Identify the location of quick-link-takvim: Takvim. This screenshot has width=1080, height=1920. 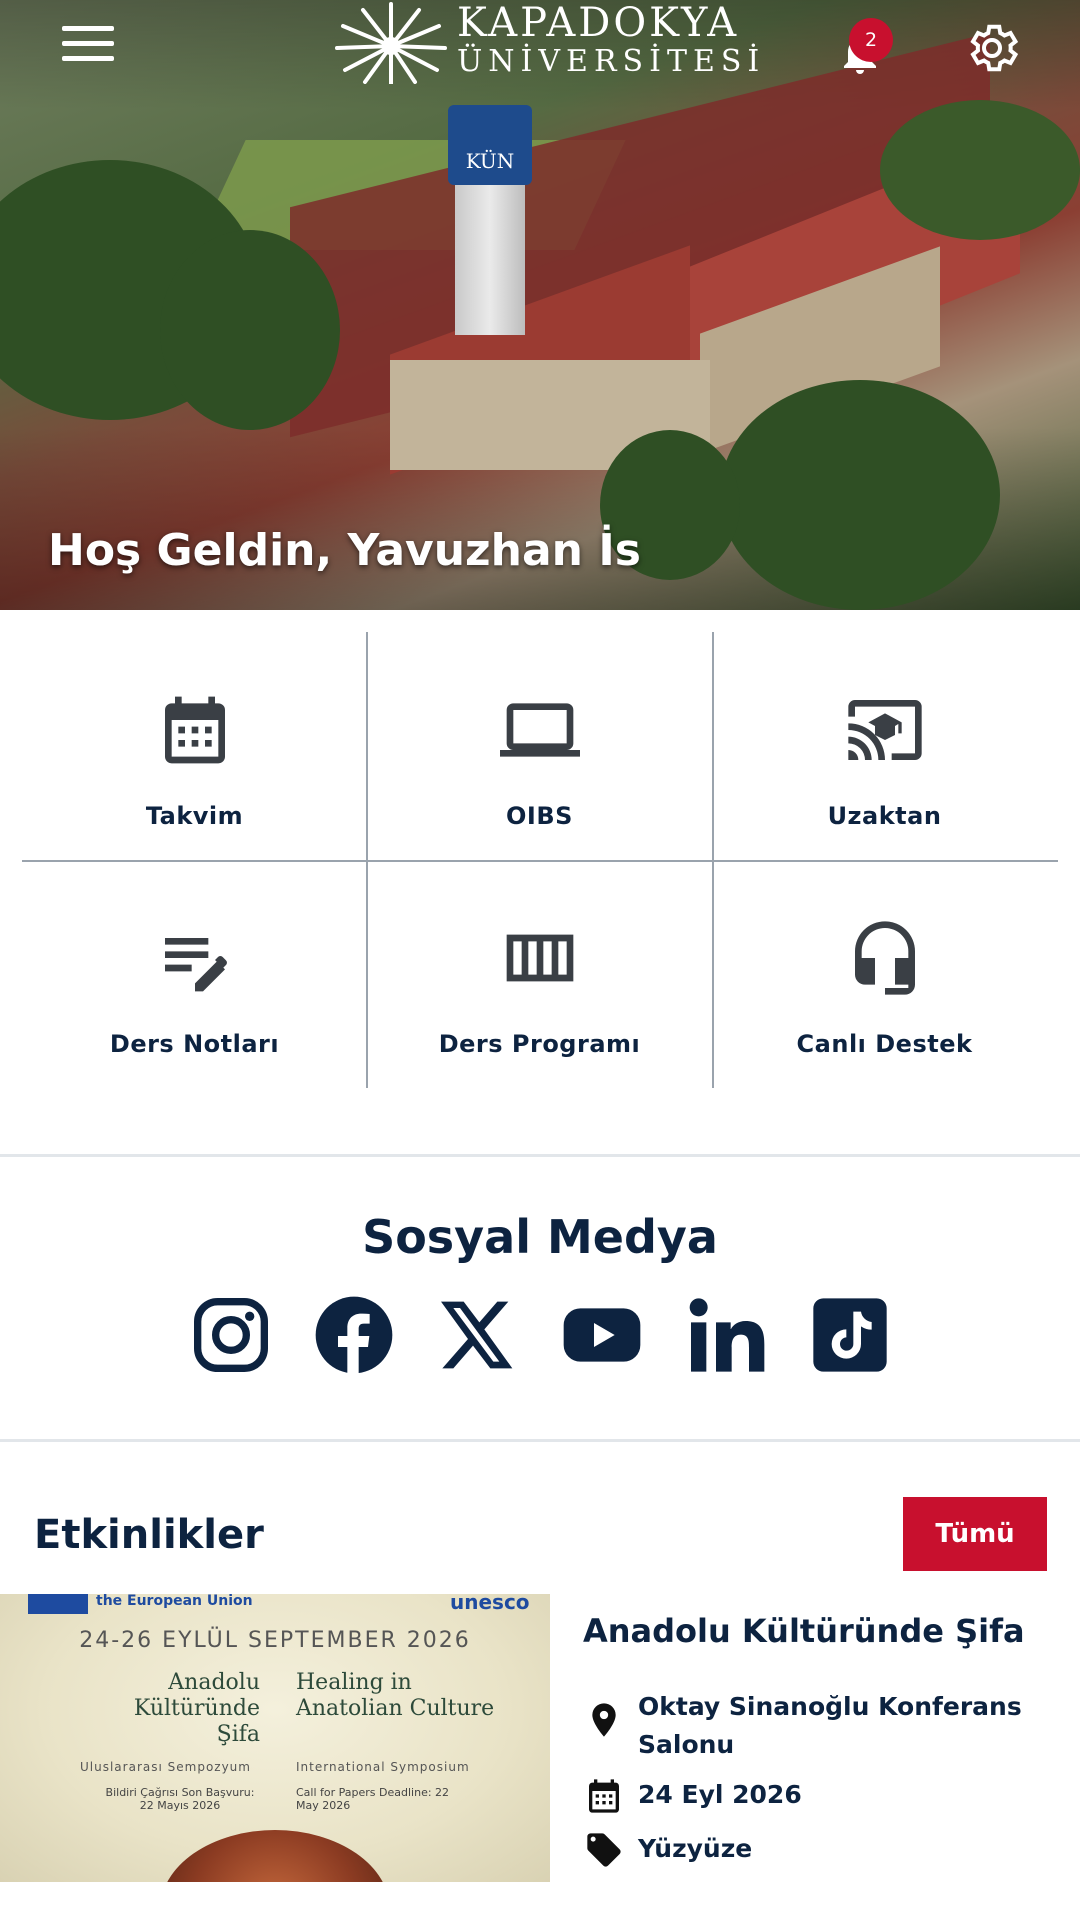
(194, 746).